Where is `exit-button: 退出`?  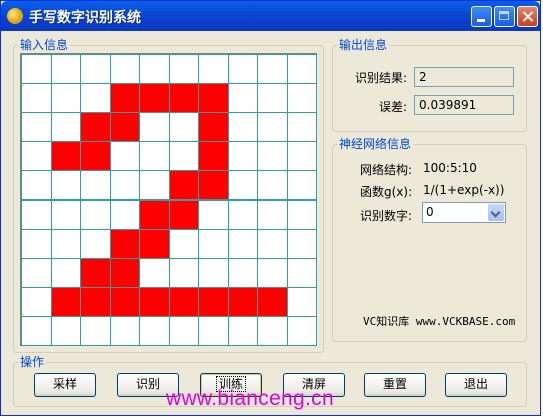 exit-button: 退出 is located at coordinates (476, 385).